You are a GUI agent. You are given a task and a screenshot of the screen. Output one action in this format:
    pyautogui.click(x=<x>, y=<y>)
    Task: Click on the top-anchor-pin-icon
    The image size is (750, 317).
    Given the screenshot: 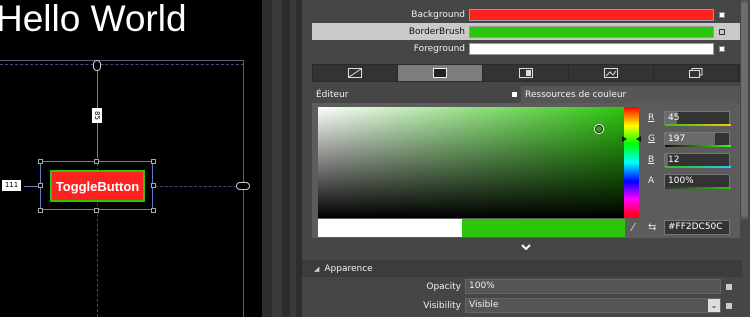 What is the action you would take?
    pyautogui.click(x=97, y=65)
    